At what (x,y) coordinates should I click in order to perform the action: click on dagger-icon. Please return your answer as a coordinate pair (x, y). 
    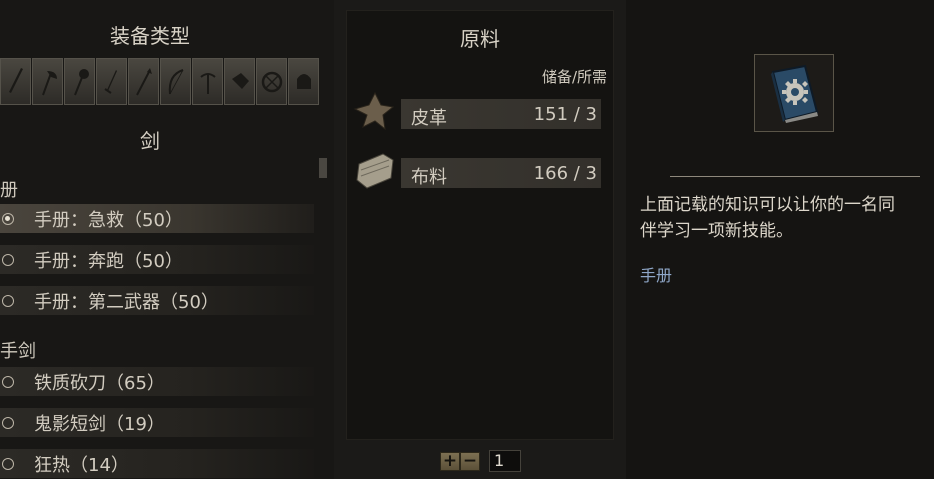
    Looking at the image, I should click on (111, 81).